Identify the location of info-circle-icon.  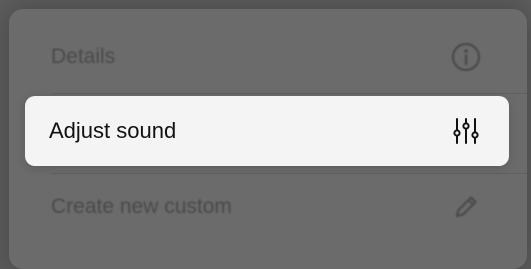
(466, 57).